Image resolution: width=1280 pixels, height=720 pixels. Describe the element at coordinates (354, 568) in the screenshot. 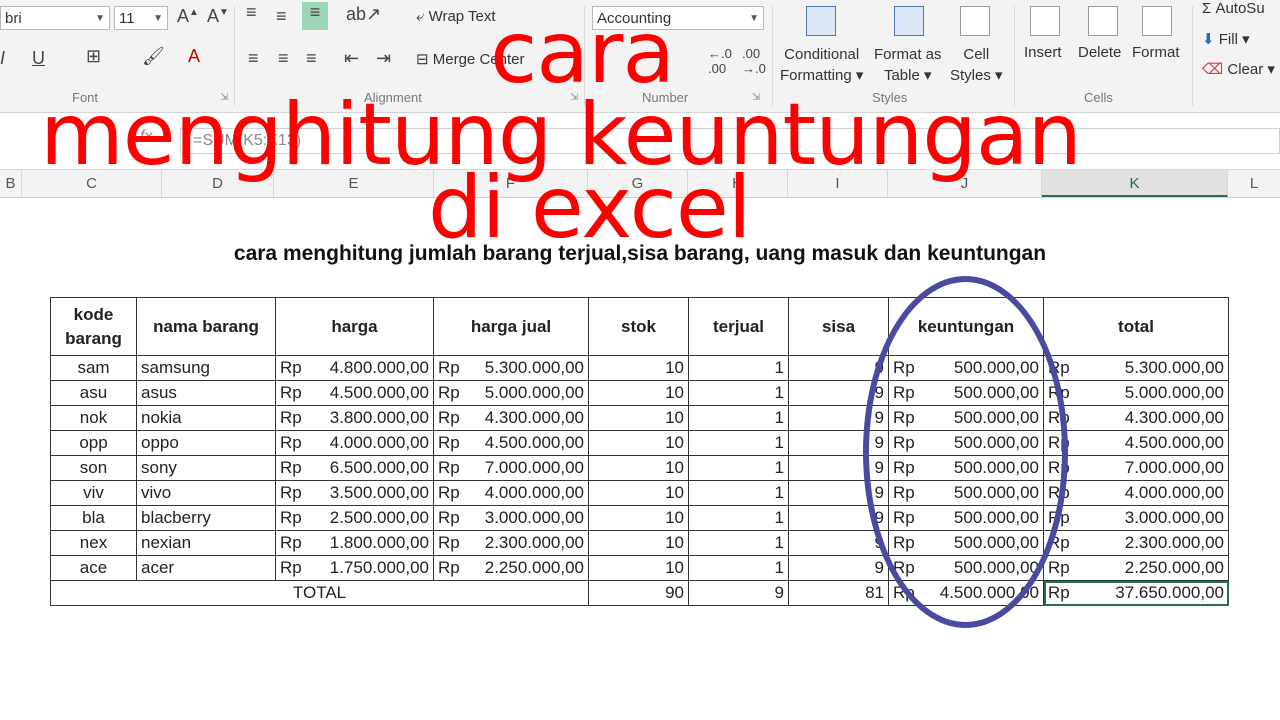

I see `cell-harga: Rp 1.750.000,00` at that location.